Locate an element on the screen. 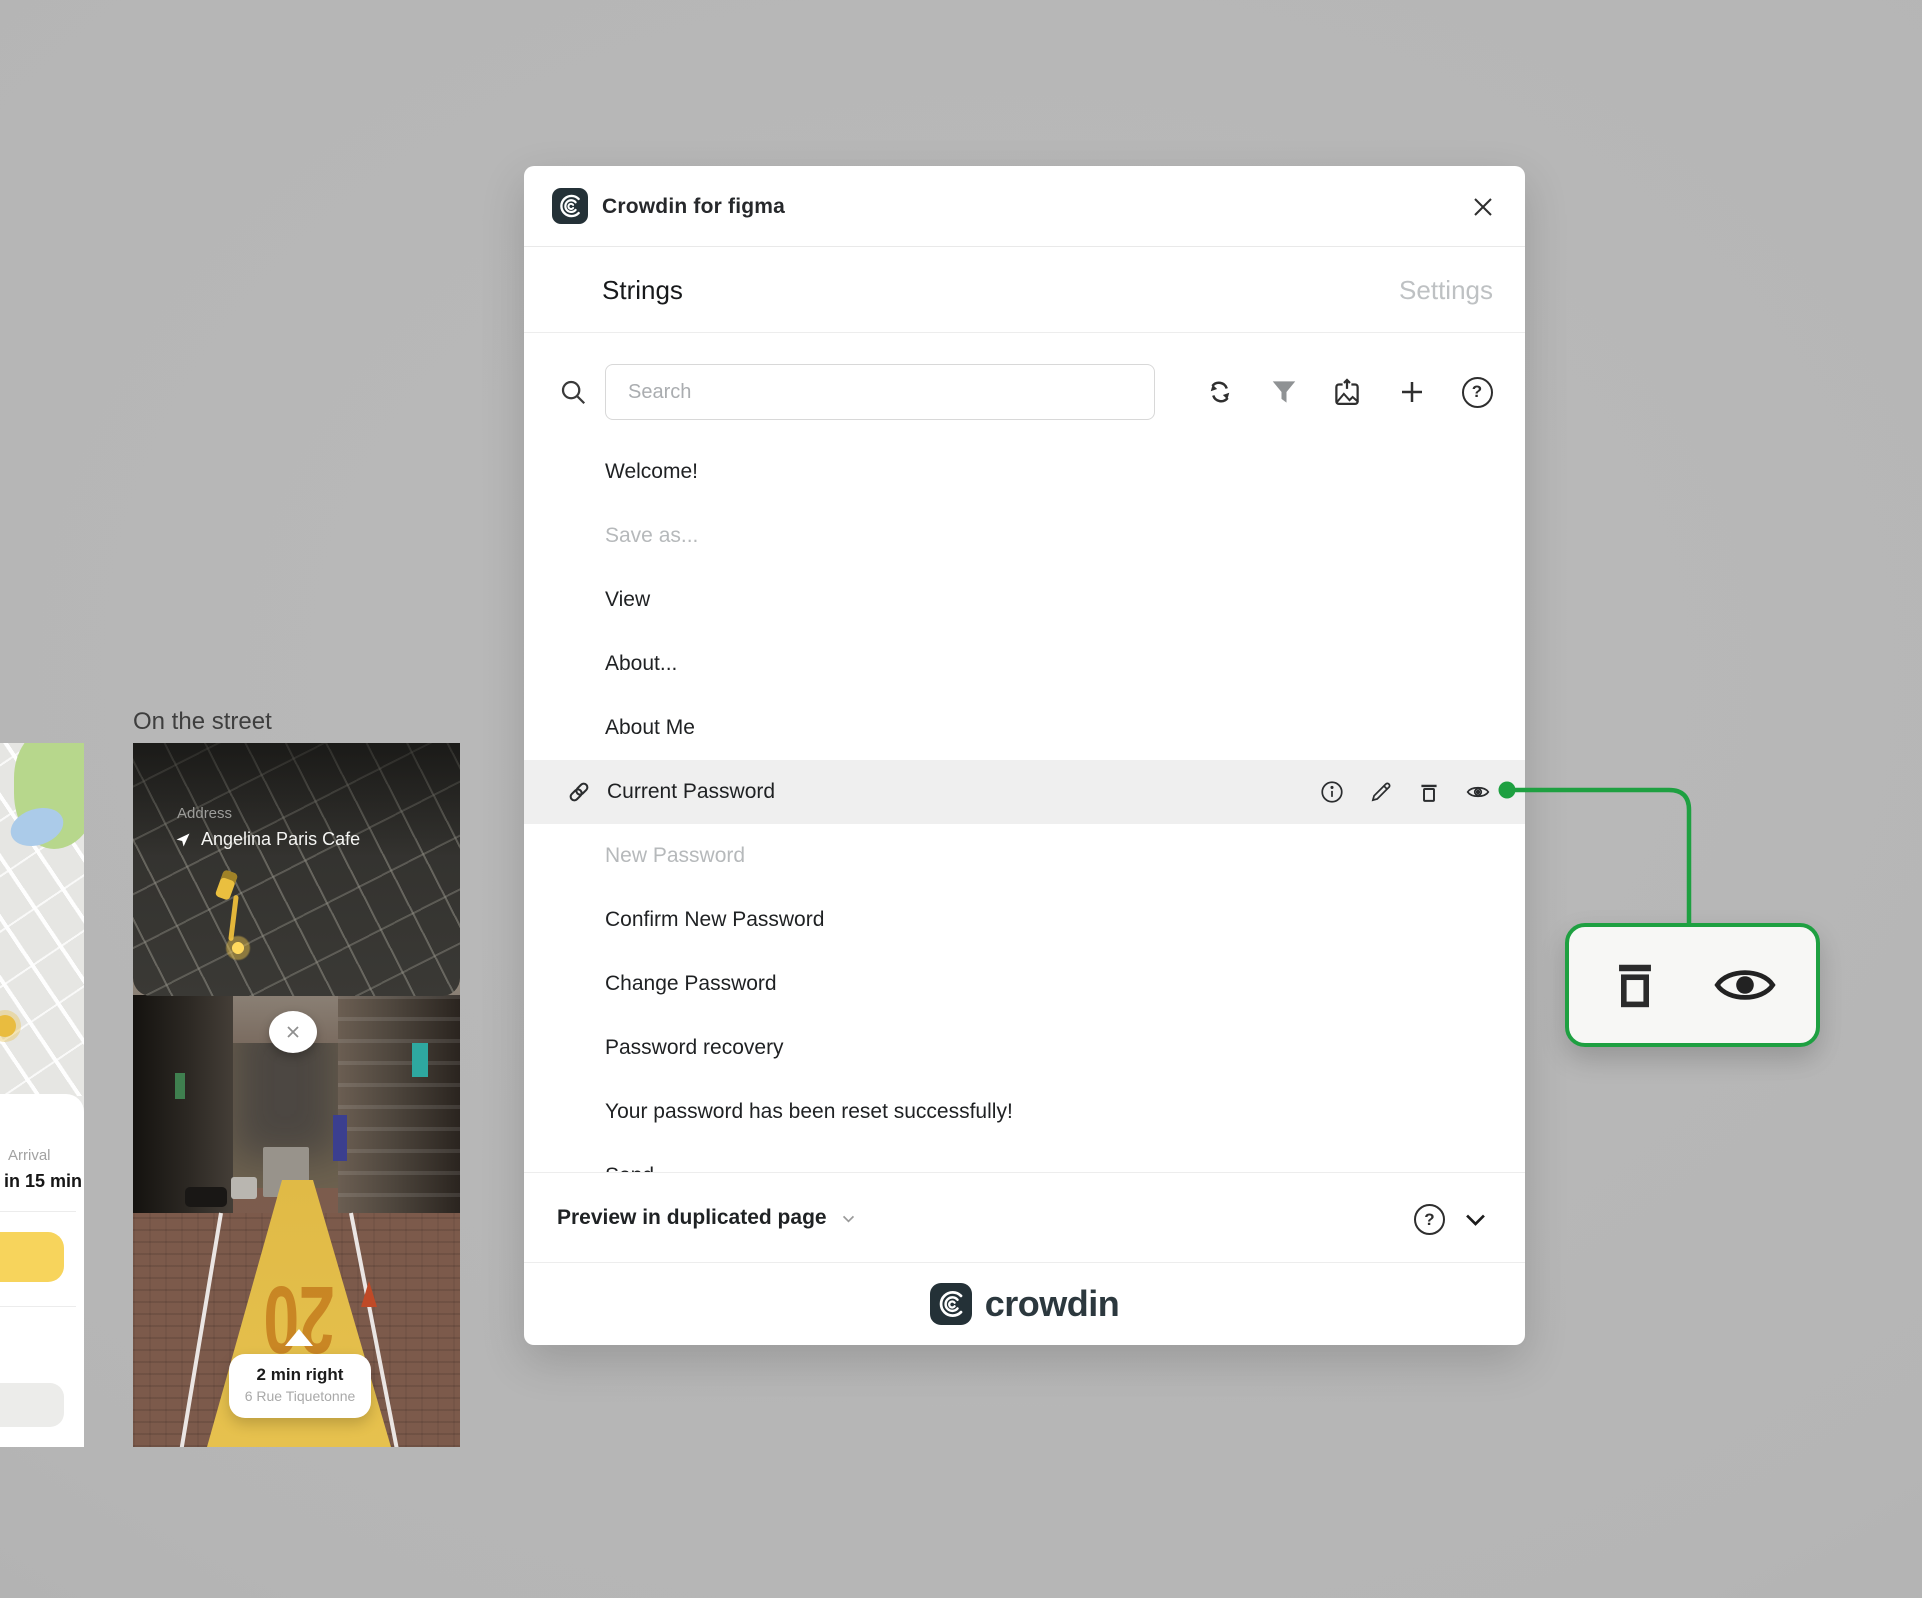 The width and height of the screenshot is (1922, 1598). help-icon: ? is located at coordinates (1477, 392).